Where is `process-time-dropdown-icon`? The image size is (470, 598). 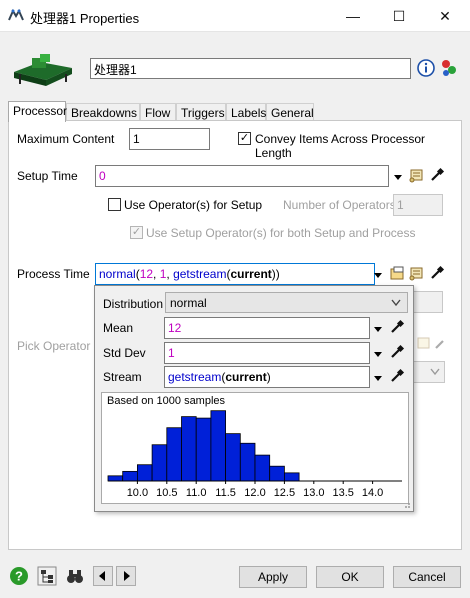
process-time-dropdown-icon is located at coordinates (378, 275).